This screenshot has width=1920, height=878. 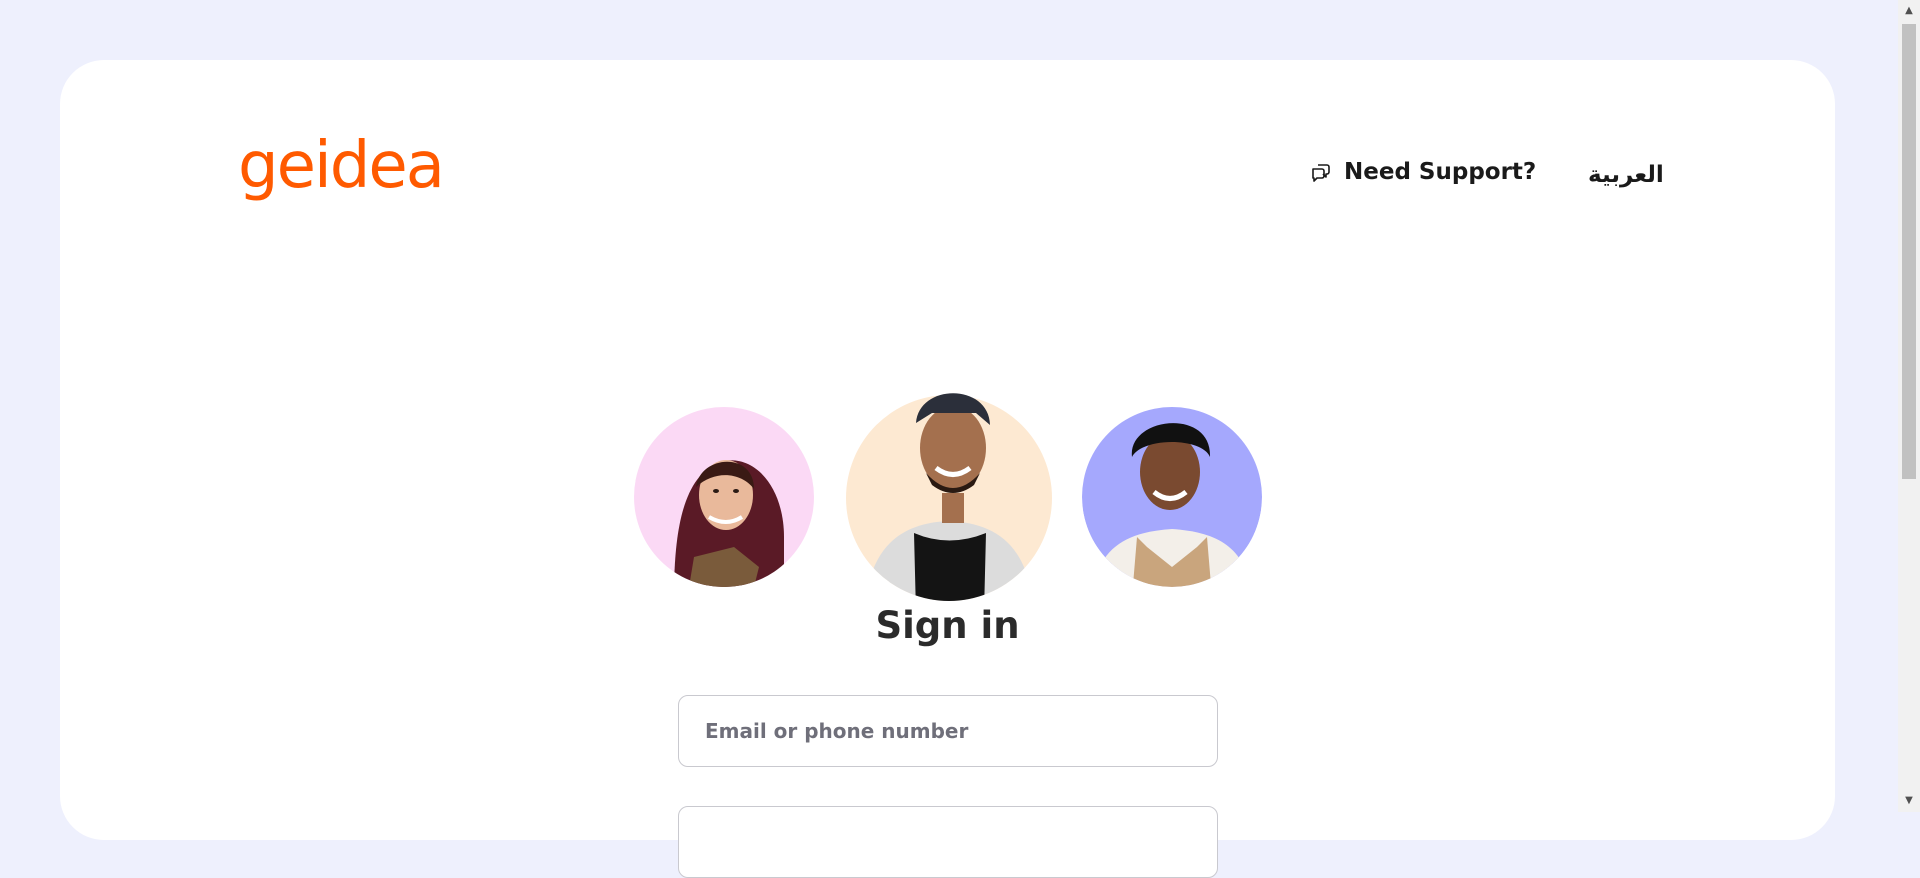 I want to click on chat-bubbles-icon, so click(x=1321, y=172).